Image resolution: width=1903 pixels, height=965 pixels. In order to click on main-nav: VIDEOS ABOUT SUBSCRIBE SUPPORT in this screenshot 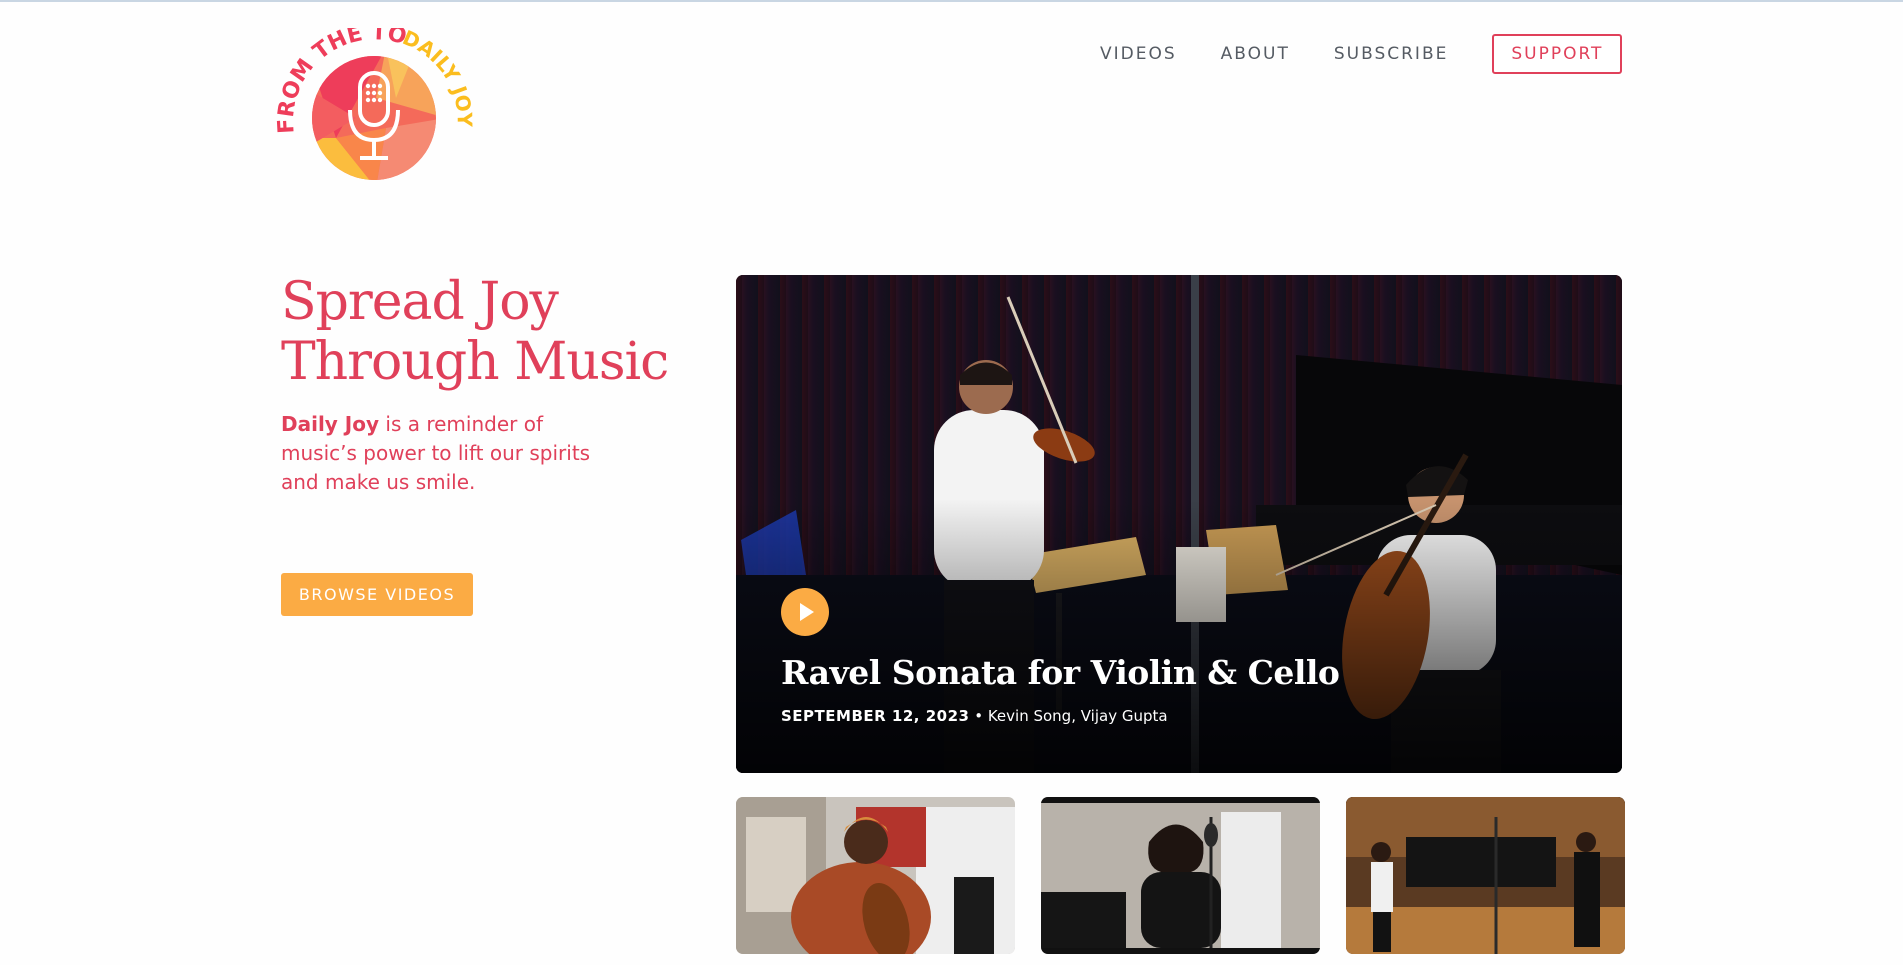, I will do `click(1361, 54)`.